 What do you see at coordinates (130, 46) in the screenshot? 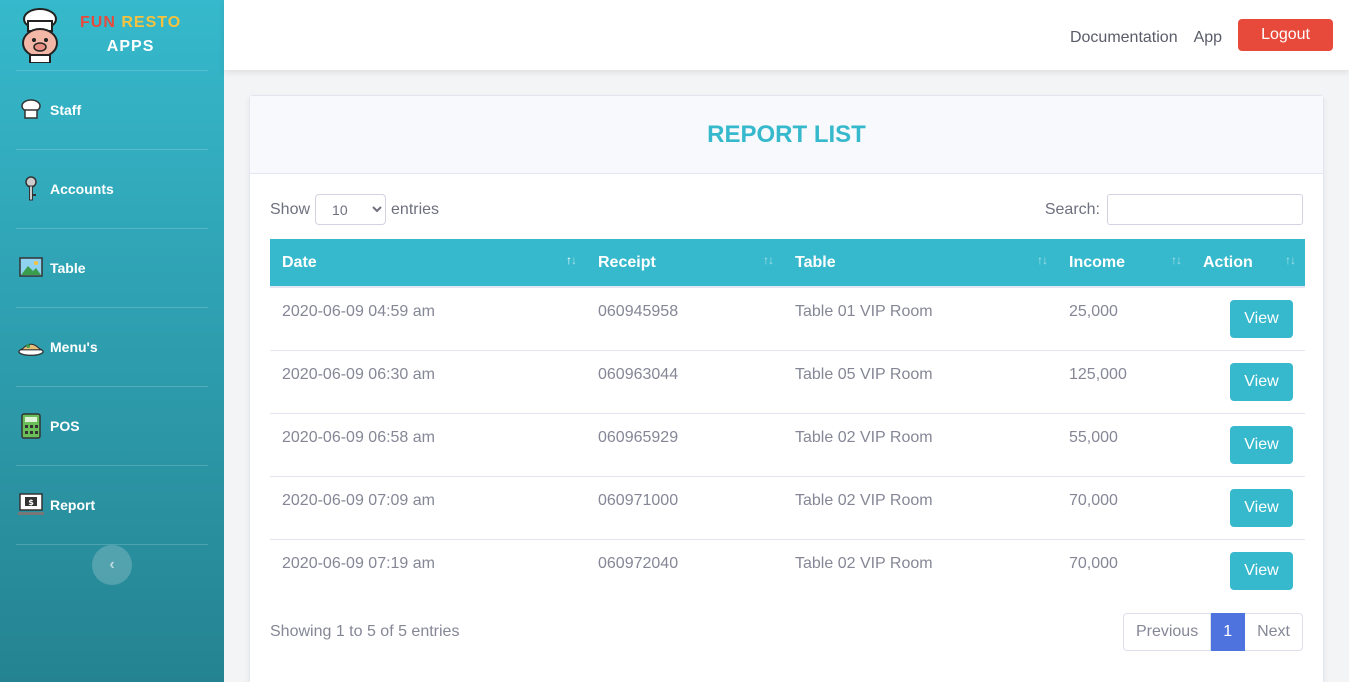
I see `brand-apps: APPS` at bounding box center [130, 46].